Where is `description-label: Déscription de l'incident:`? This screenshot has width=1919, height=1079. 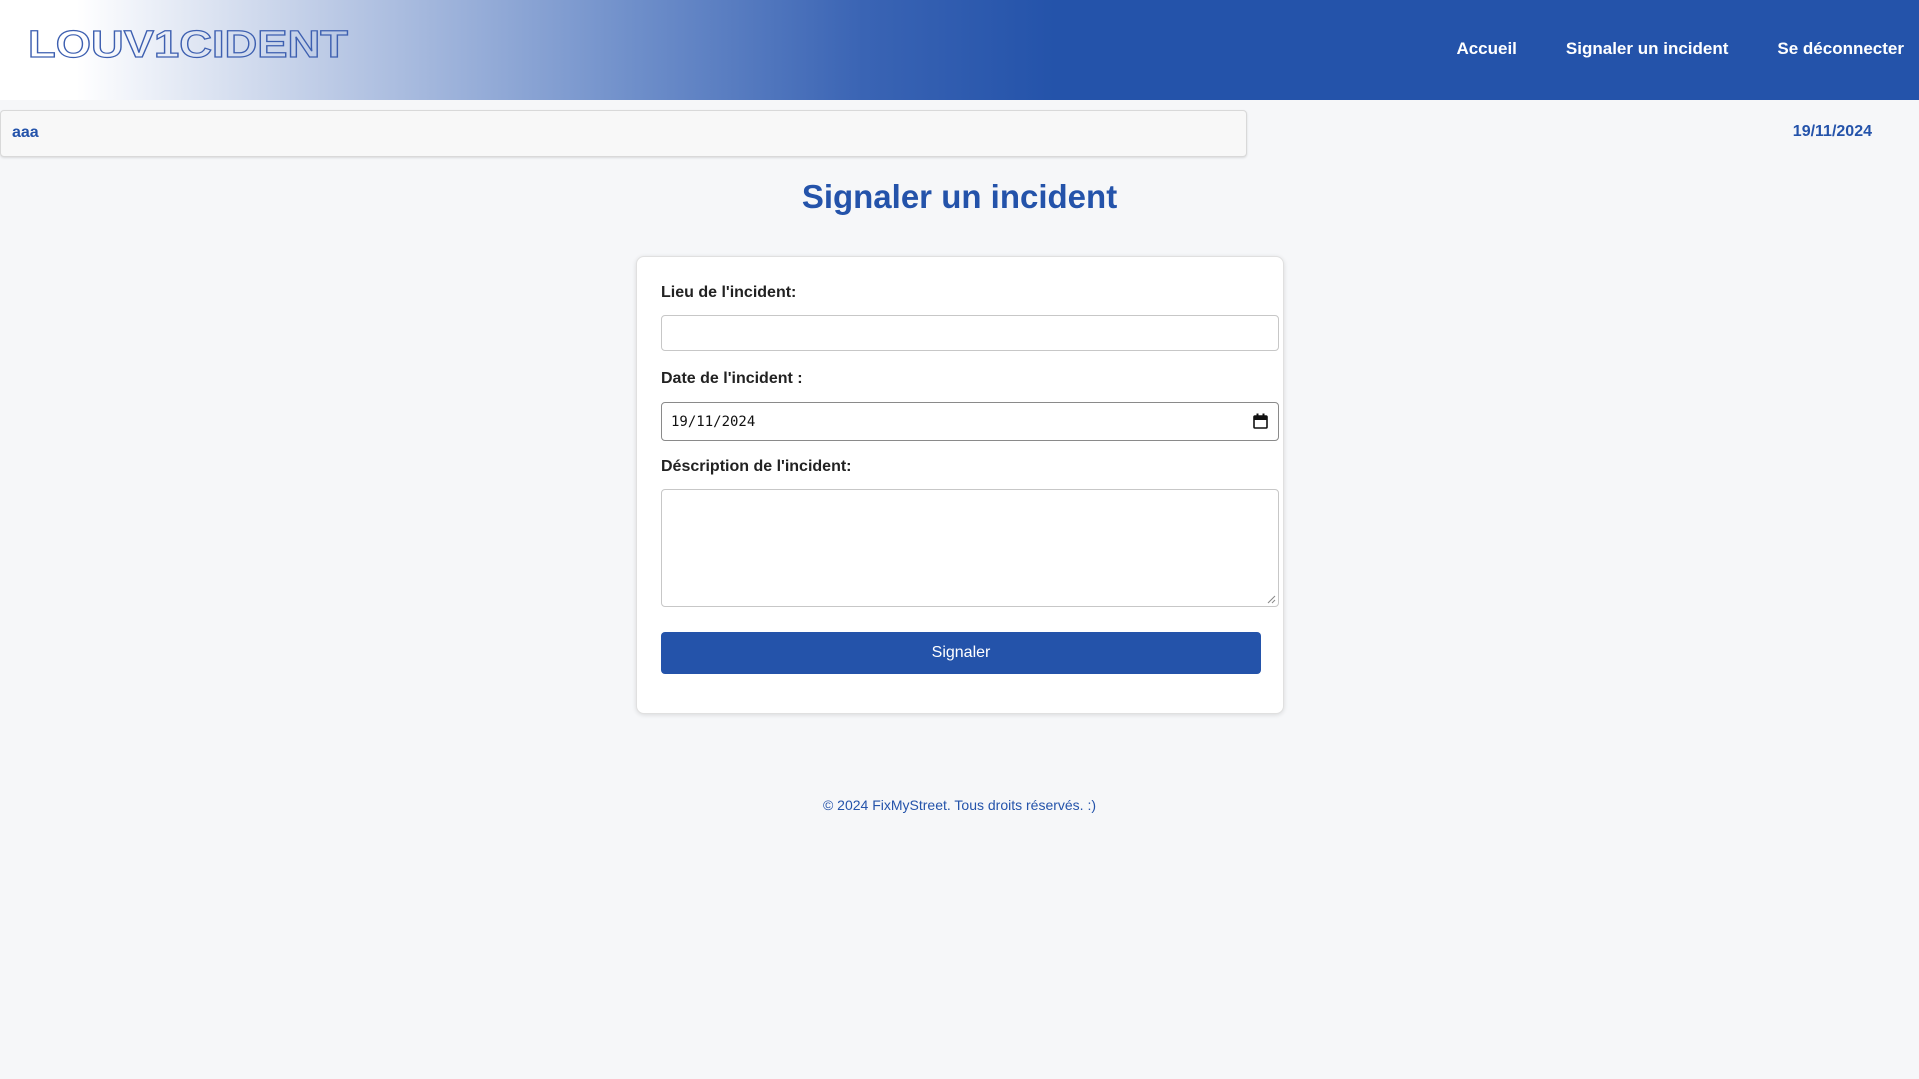
description-label: Déscription de l'incident: is located at coordinates (756, 466).